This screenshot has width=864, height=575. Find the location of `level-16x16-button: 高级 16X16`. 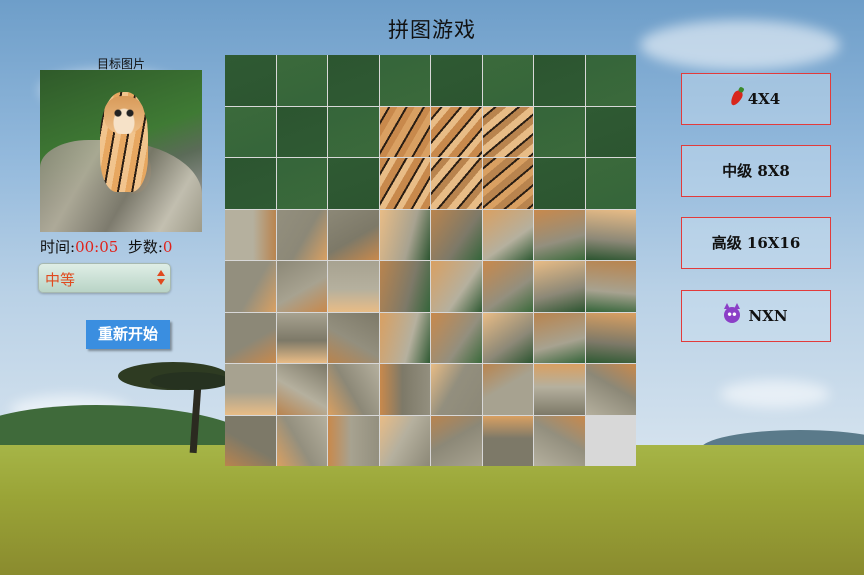

level-16x16-button: 高级 16X16 is located at coordinates (756, 243).